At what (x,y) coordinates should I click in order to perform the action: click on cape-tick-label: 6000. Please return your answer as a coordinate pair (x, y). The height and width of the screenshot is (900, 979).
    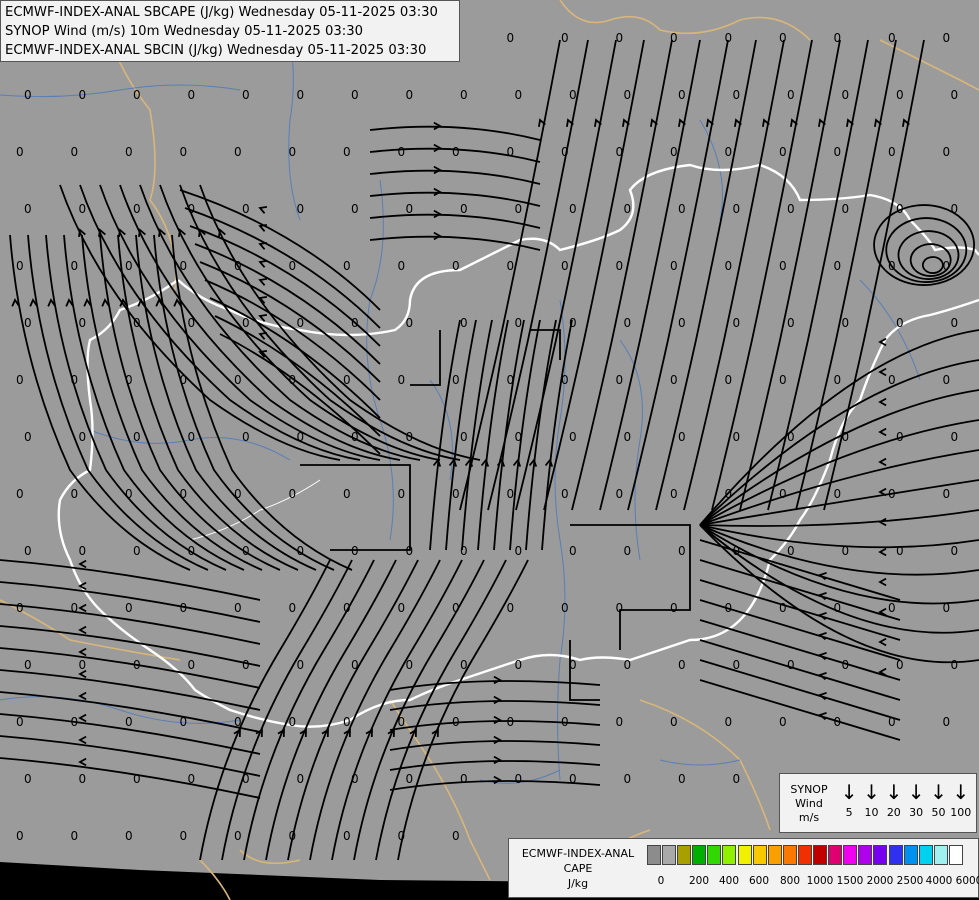
    Looking at the image, I should click on (967, 881).